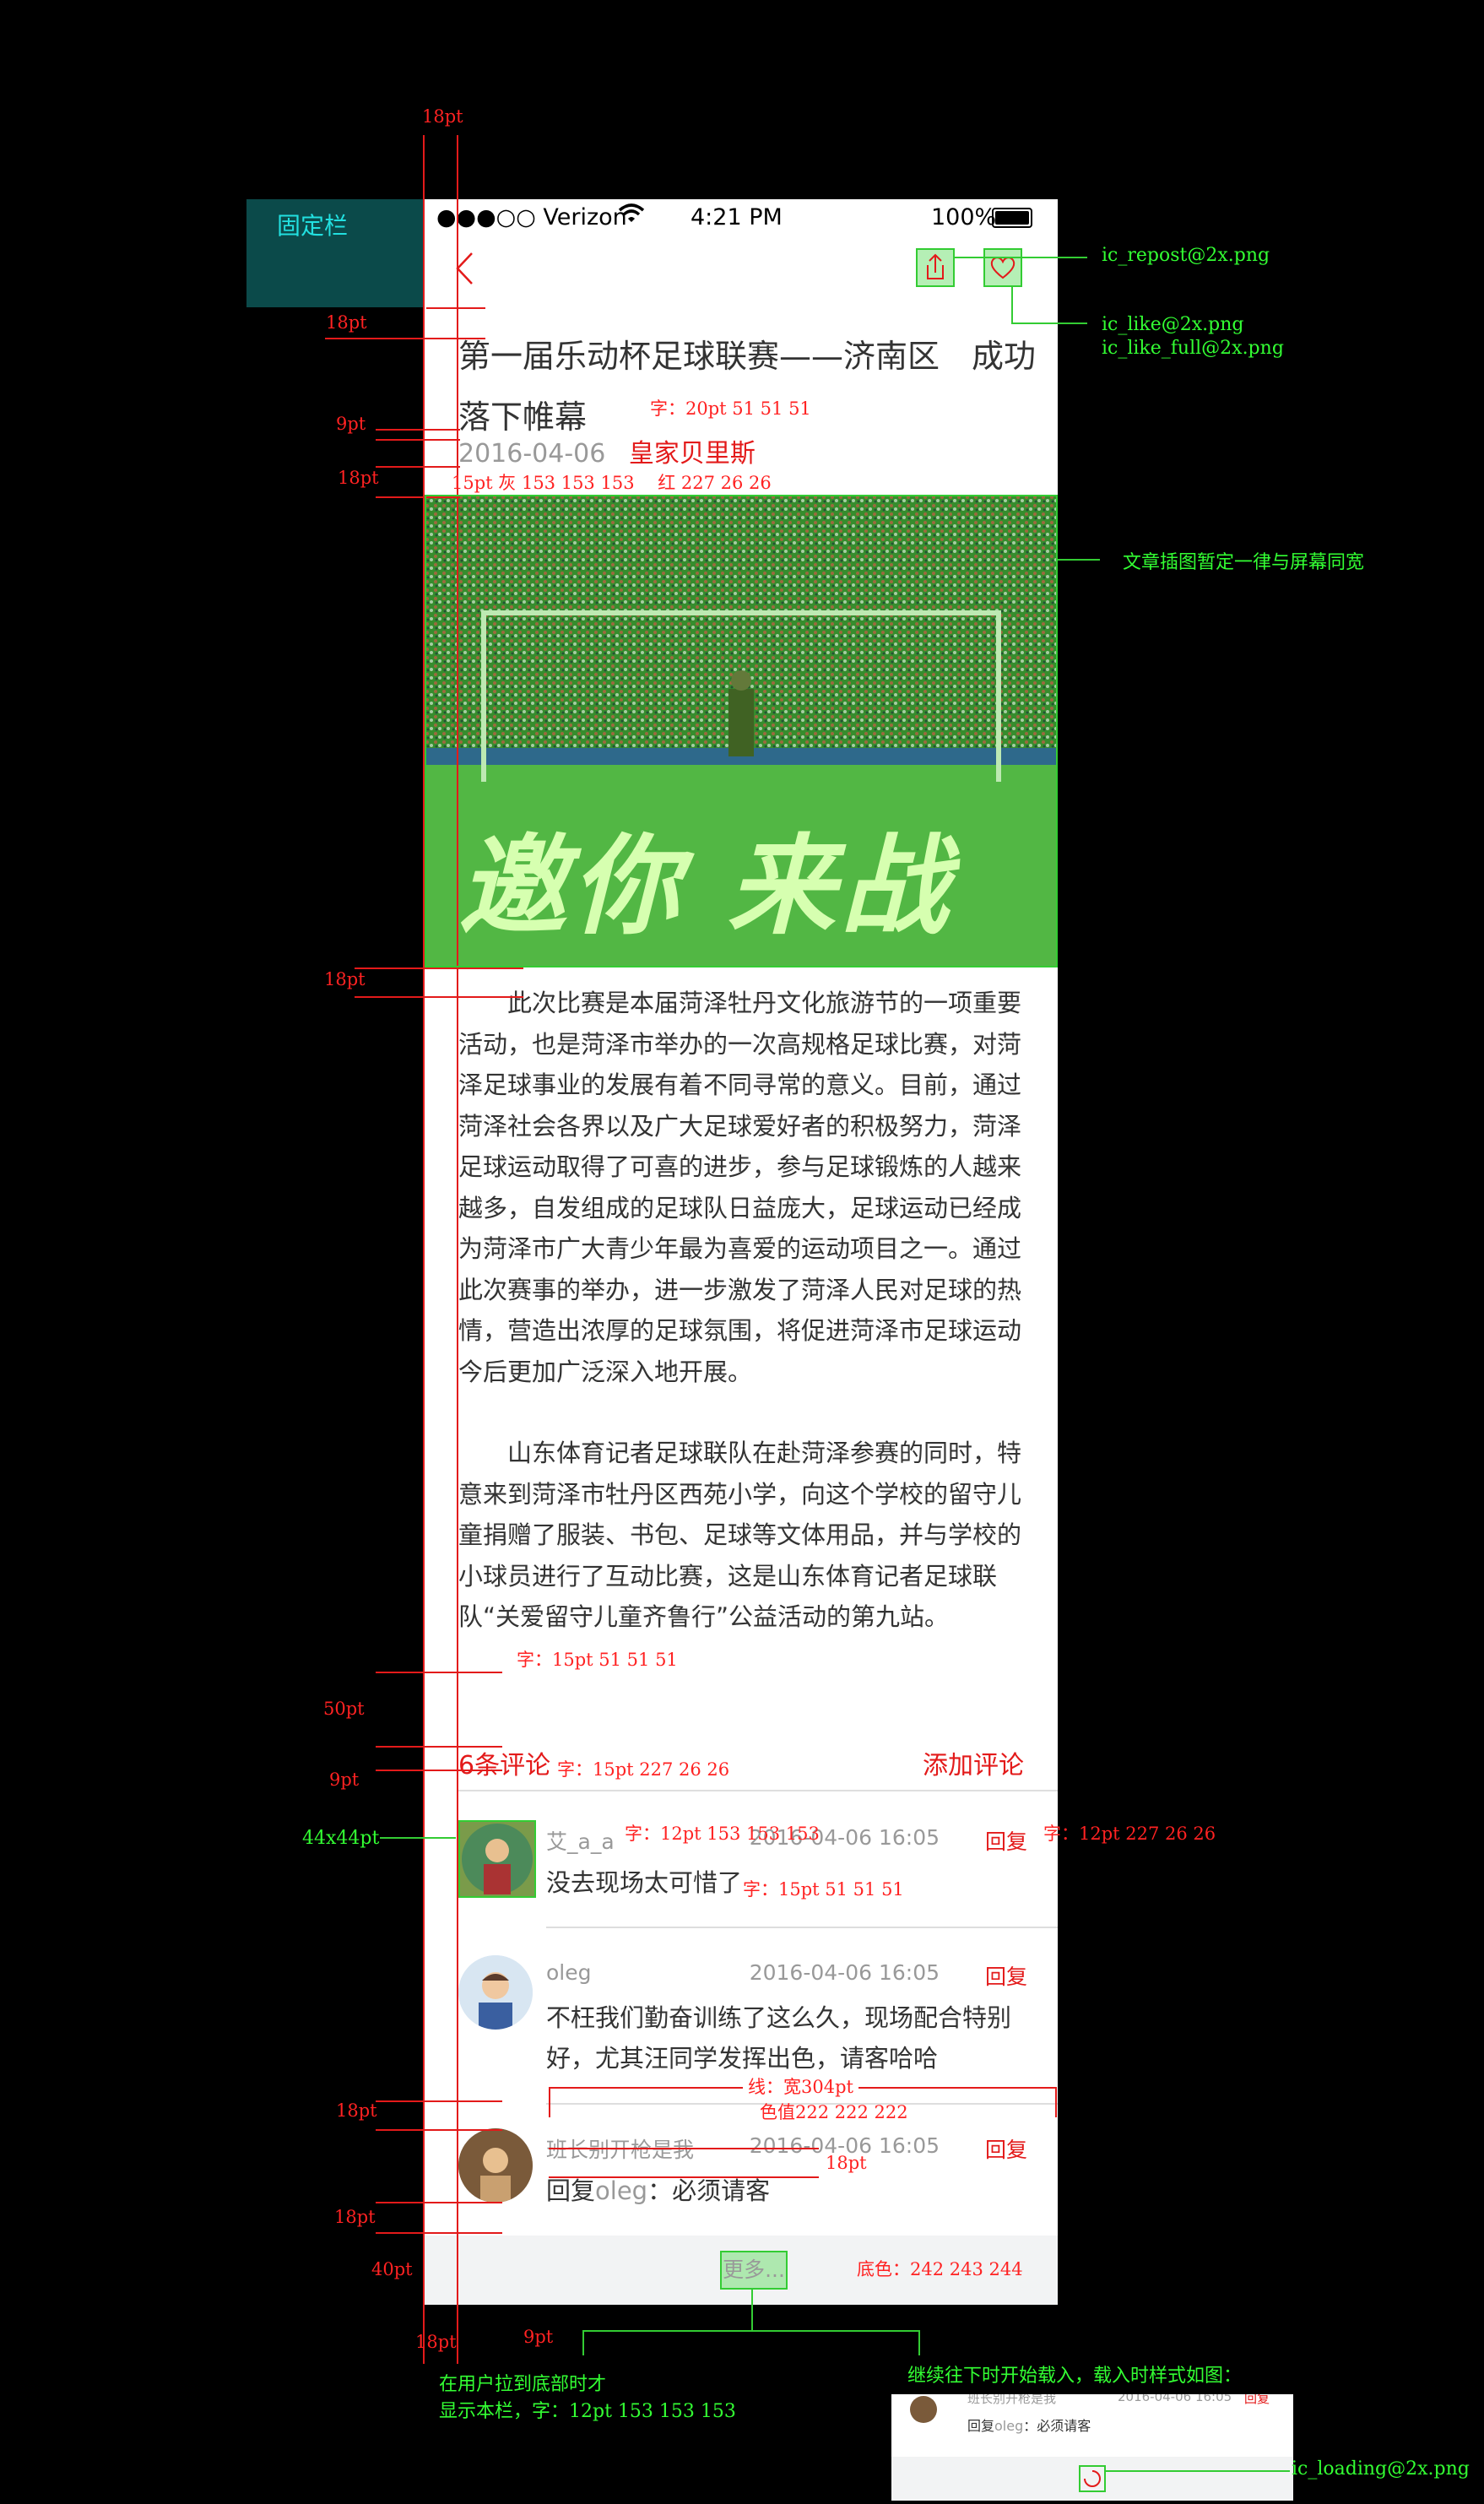 This screenshot has width=1484, height=2504. What do you see at coordinates (335, 253) in the screenshot?
I see `fixed-bar-label-box: 固定栏` at bounding box center [335, 253].